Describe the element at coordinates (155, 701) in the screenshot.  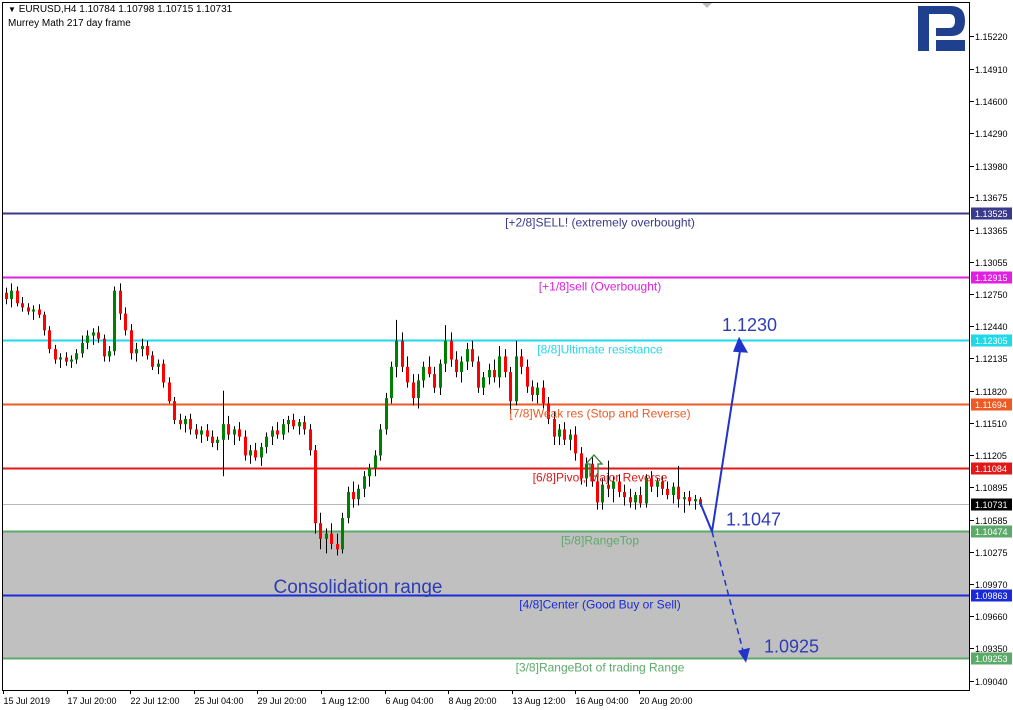
I see `x-tick-label: 22 Jul 12:00` at that location.